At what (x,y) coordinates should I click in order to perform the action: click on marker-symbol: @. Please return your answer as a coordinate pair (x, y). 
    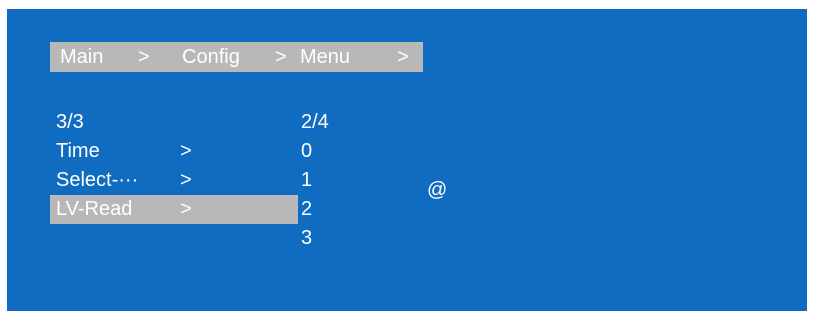
    Looking at the image, I should click on (437, 190).